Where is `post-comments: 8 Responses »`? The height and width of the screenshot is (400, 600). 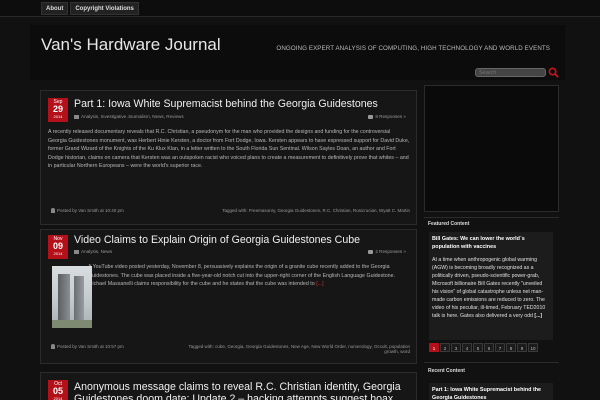 post-comments: 8 Responses » is located at coordinates (387, 116).